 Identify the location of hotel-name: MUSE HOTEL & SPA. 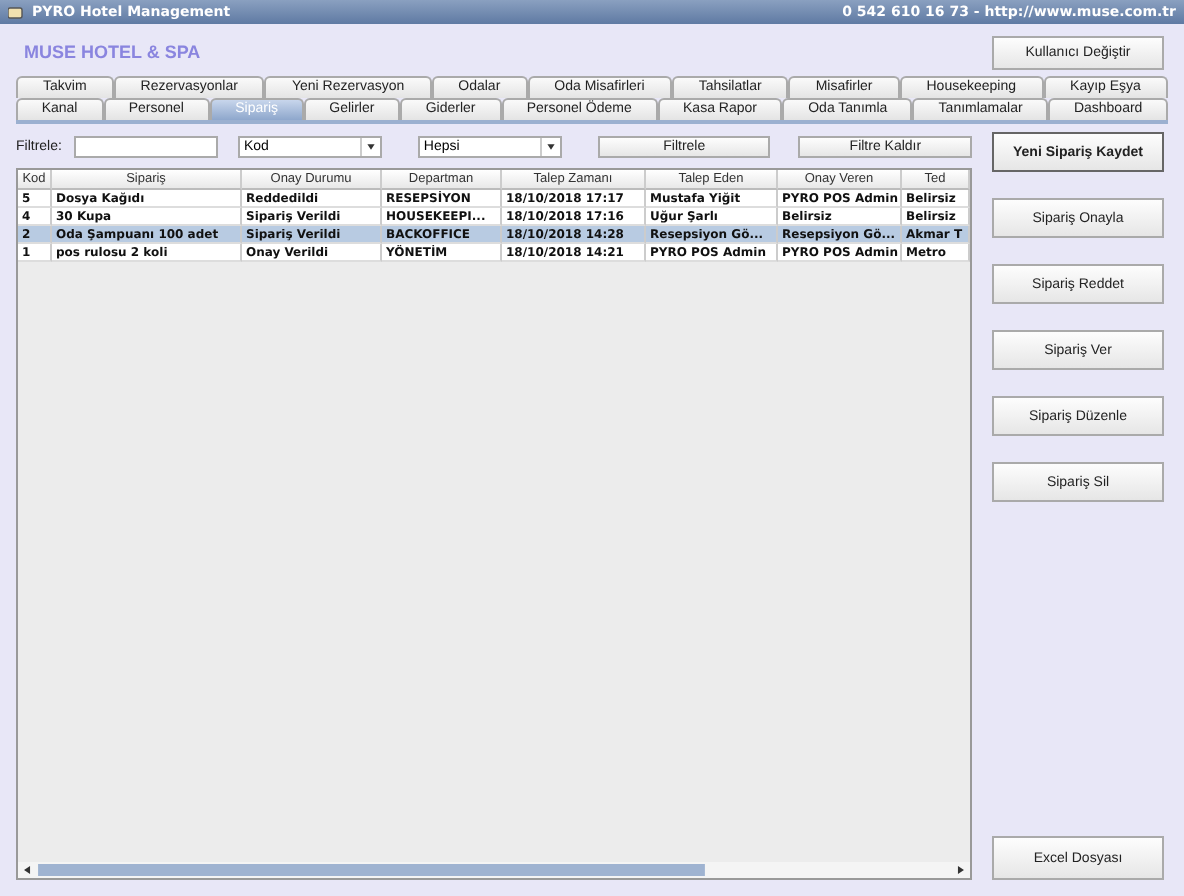
(113, 52).